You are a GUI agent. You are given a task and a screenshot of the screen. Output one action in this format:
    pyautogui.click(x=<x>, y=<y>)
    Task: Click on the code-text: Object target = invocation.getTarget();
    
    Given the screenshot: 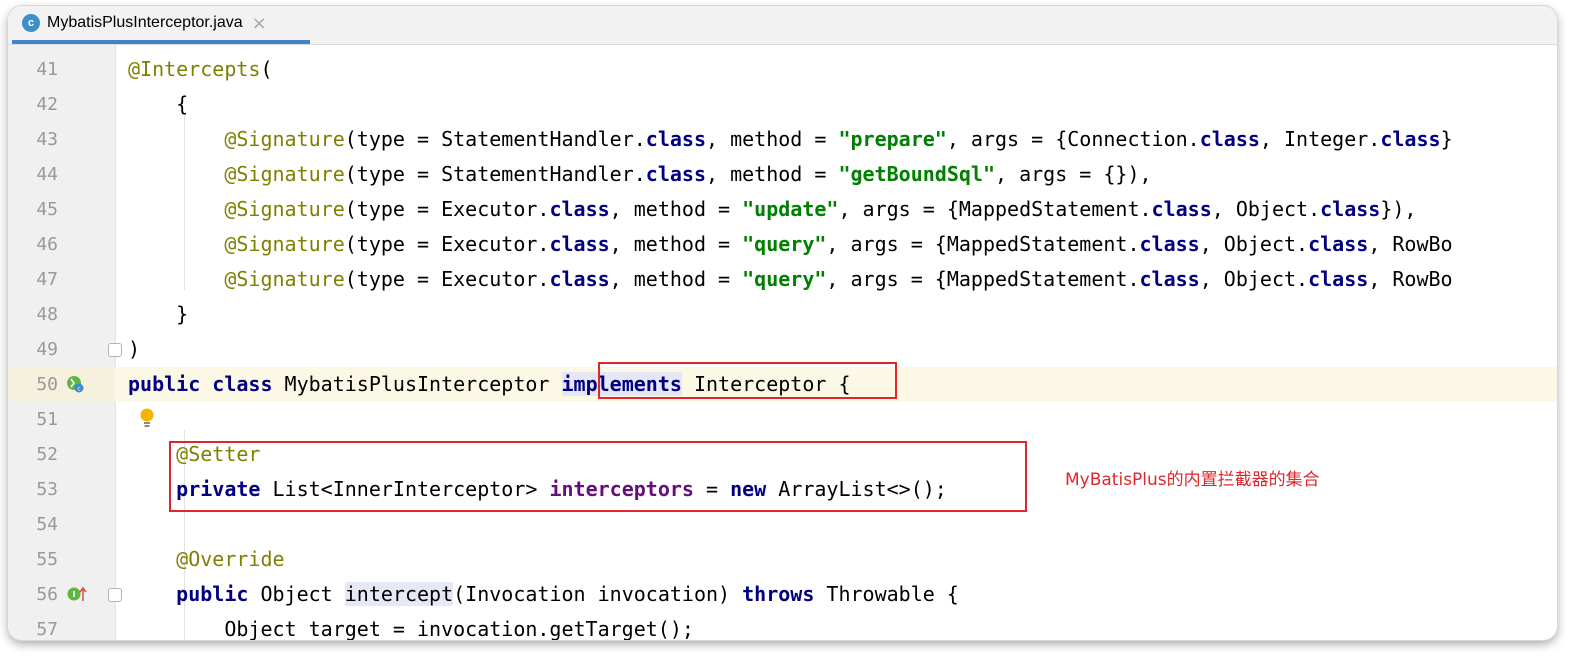 What is the action you would take?
    pyautogui.click(x=459, y=628)
    